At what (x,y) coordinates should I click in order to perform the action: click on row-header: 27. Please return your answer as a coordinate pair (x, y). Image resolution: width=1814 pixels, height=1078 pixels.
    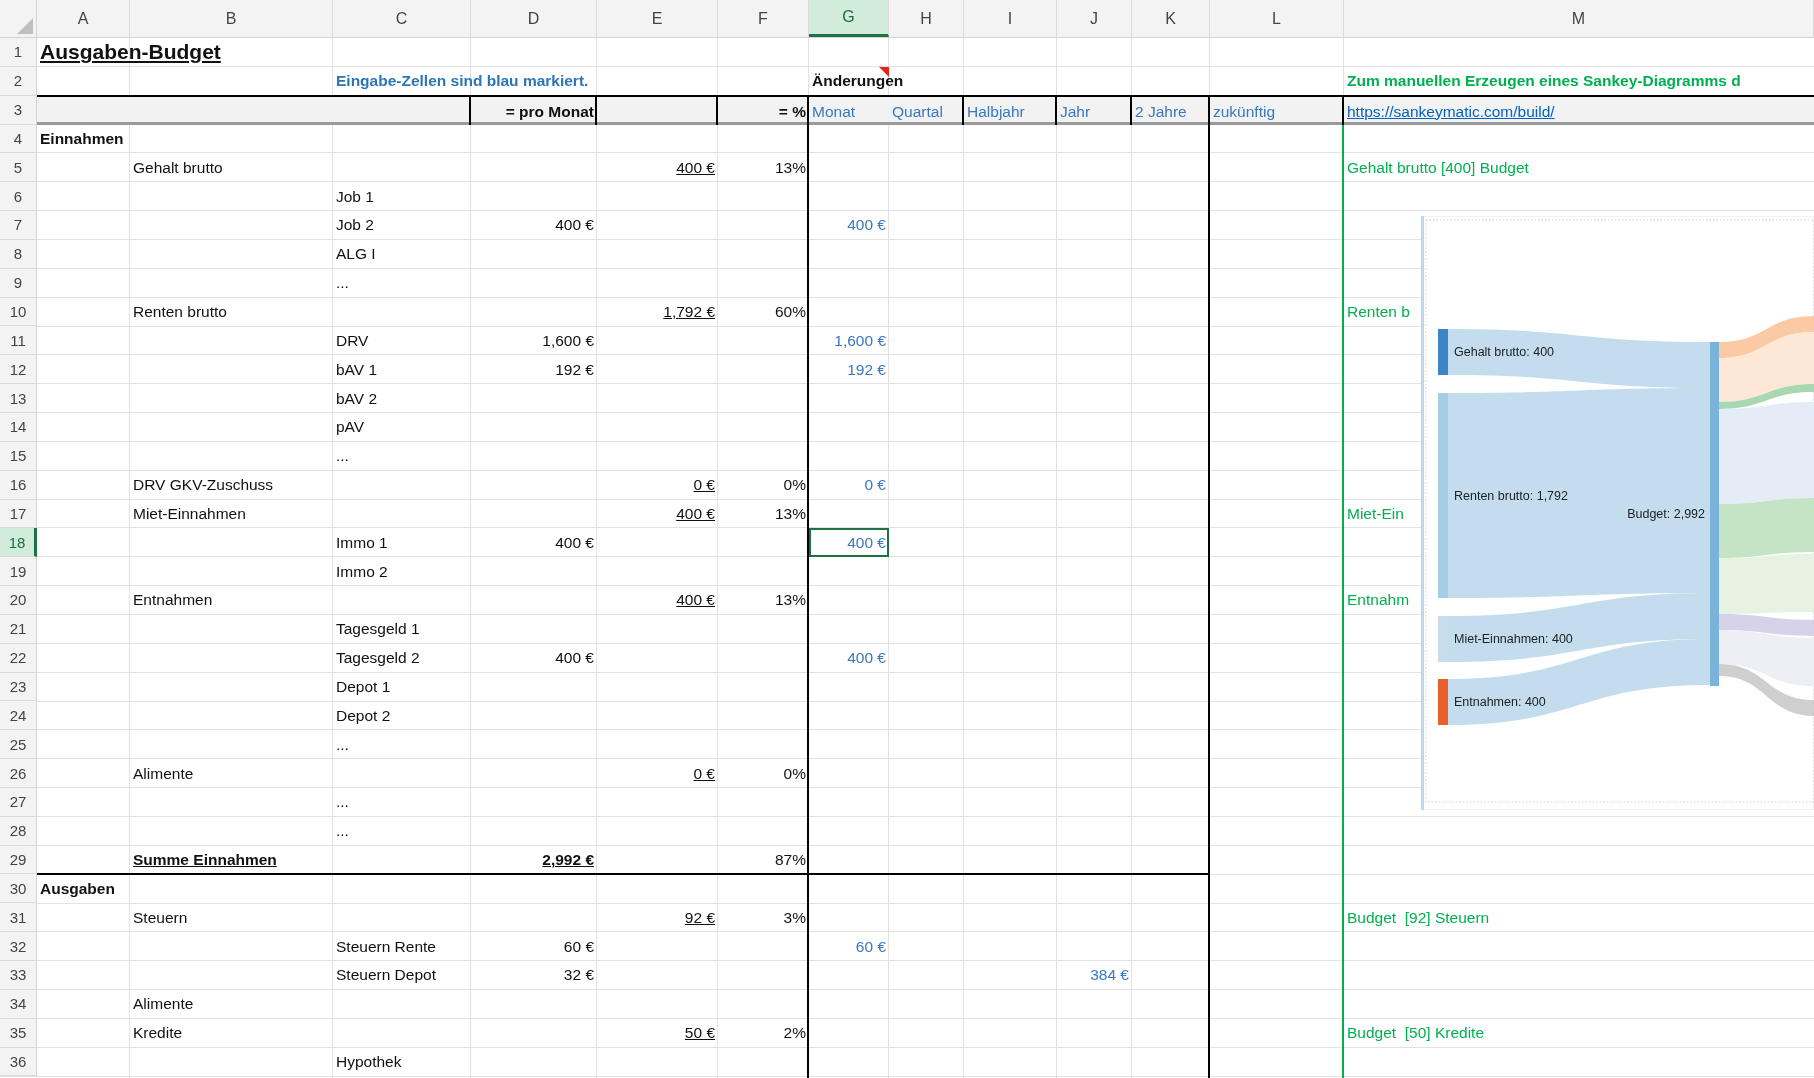
    Looking at the image, I should click on (18, 802).